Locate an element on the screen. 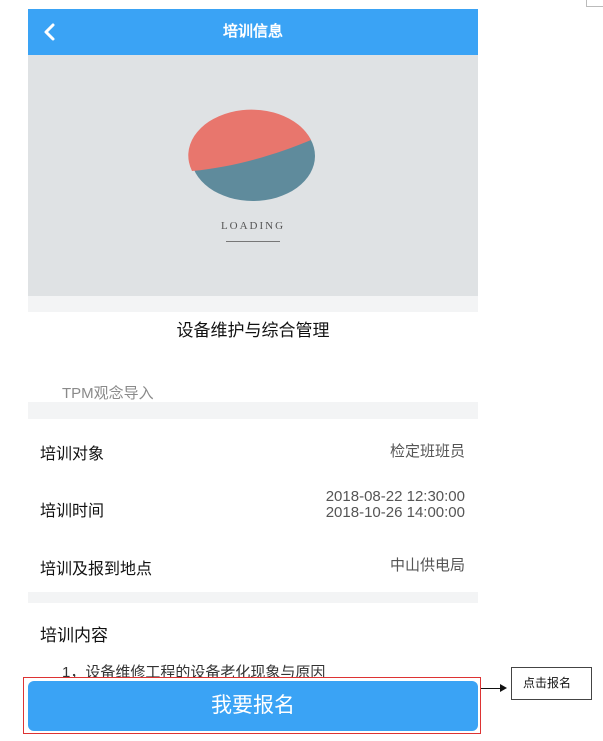  content-heading: 培训内容 is located at coordinates (74, 635).